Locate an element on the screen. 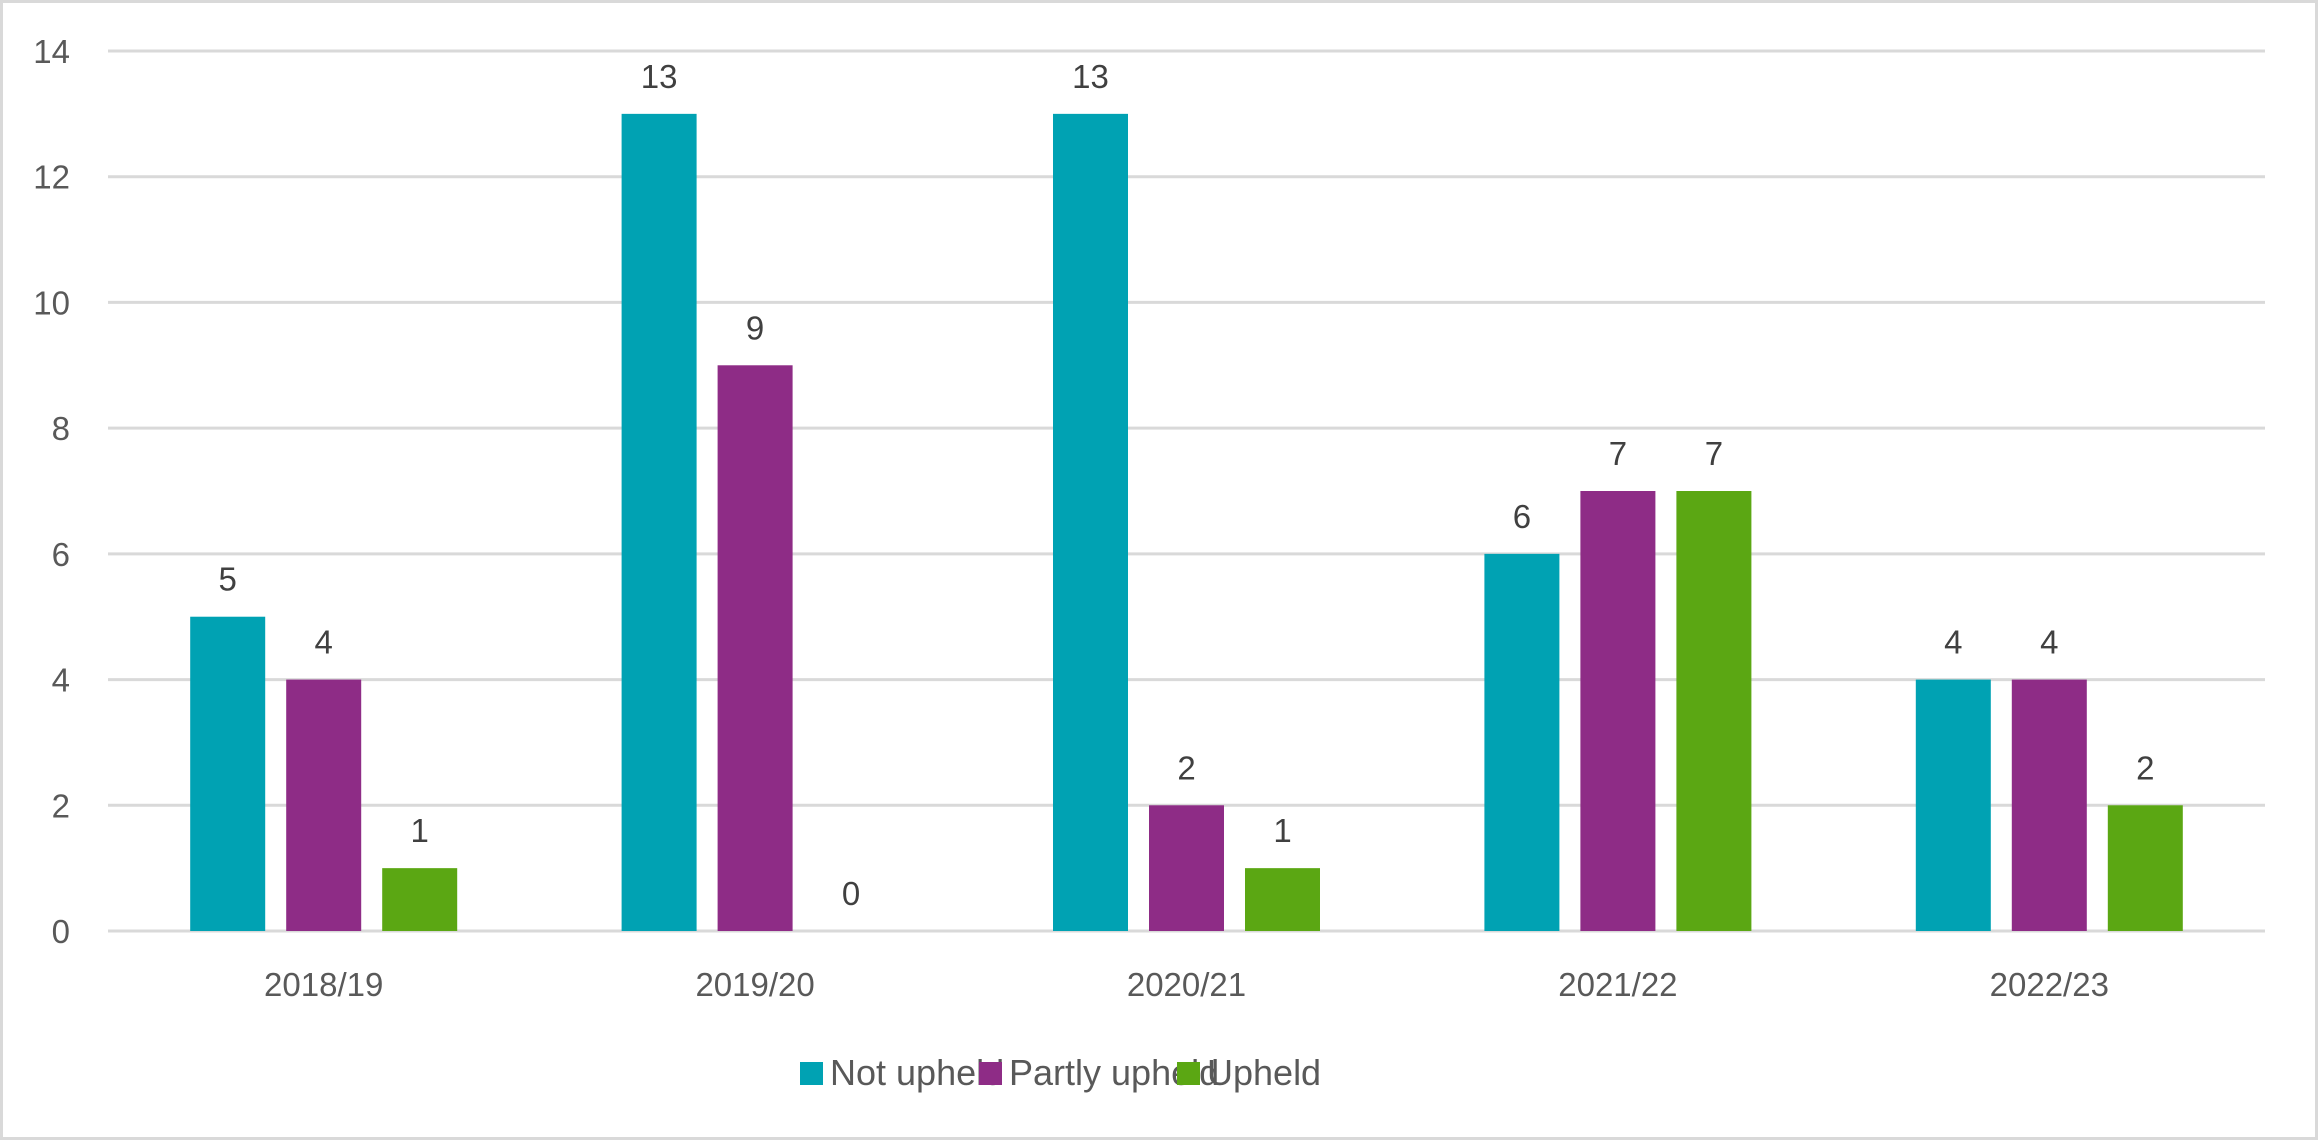 The image size is (2318, 1140). data-label: 6 is located at coordinates (1522, 516).